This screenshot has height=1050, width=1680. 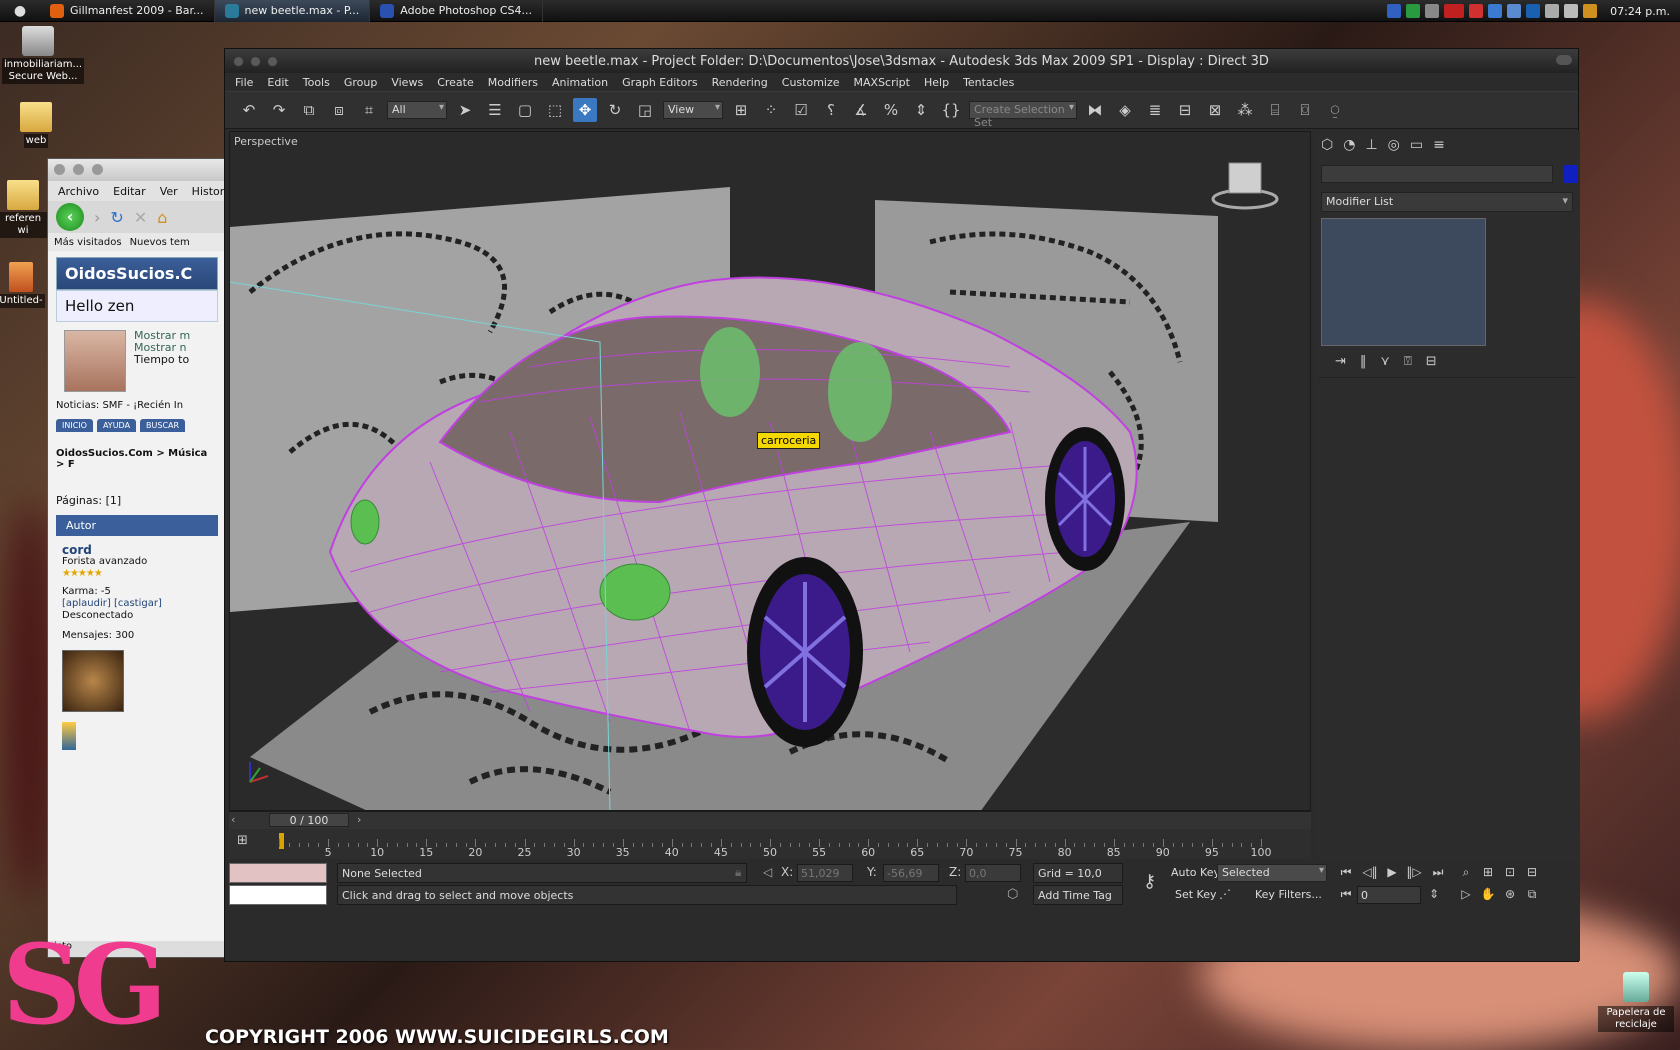 What do you see at coordinates (1149, 881) in the screenshot?
I see `set-key-icon: ⚷` at bounding box center [1149, 881].